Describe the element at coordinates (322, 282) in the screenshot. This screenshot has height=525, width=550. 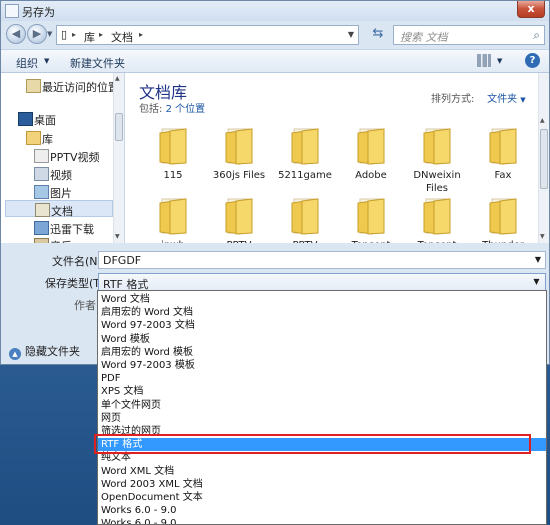
I see `filetype-select: RTF 格式 ▼` at that location.